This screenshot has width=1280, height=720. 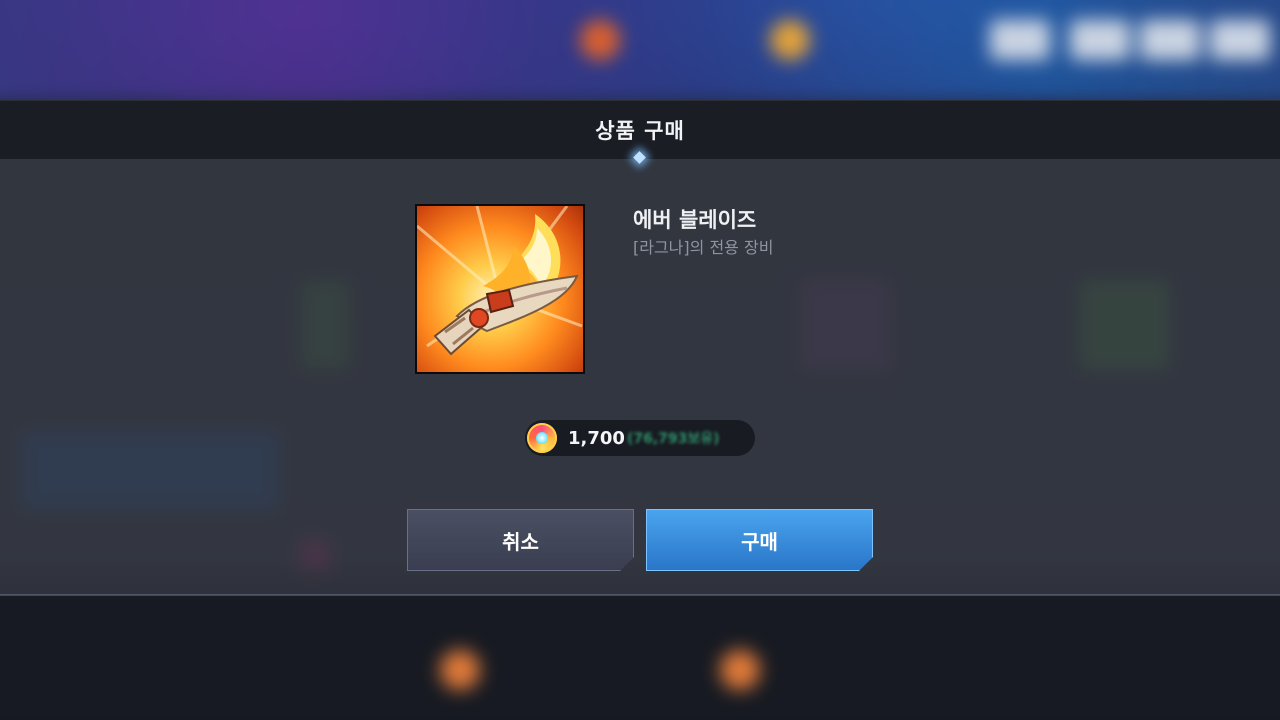 I want to click on price-amount: 1,700, so click(x=596, y=438).